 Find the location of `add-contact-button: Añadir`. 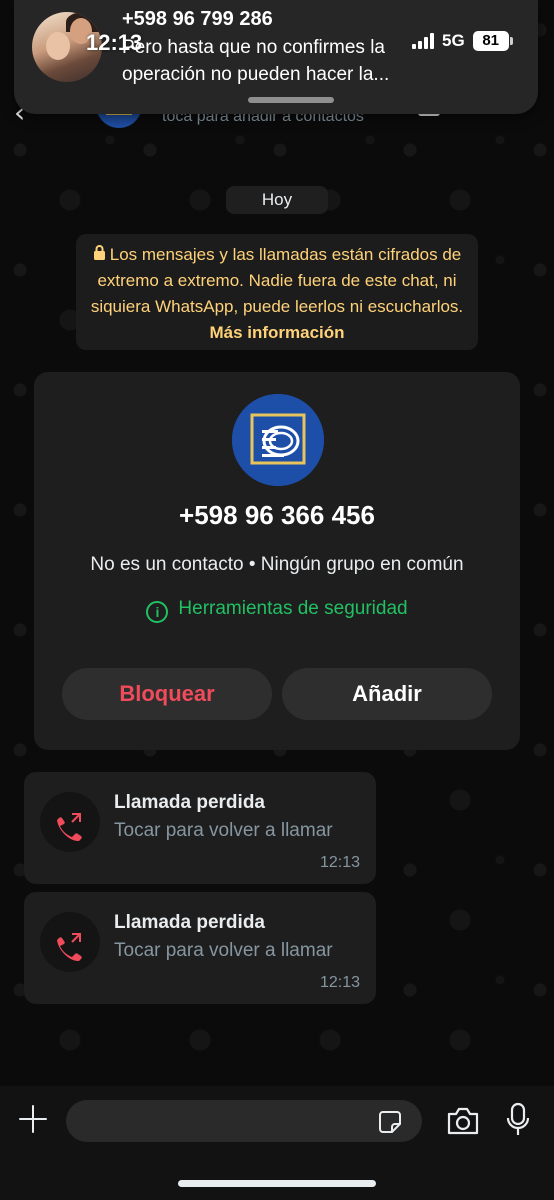

add-contact-button: Añadir is located at coordinates (387, 694).